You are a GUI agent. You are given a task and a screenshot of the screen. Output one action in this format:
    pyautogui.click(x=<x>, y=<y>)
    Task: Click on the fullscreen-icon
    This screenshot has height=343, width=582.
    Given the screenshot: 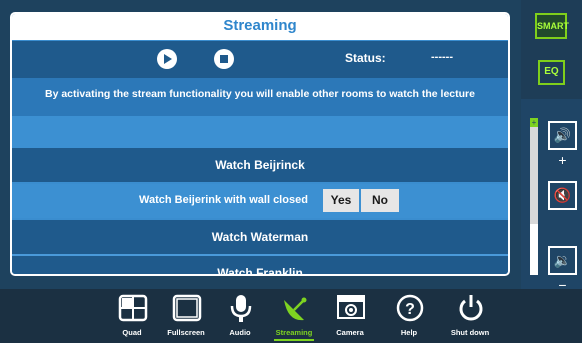 What is the action you would take?
    pyautogui.click(x=187, y=308)
    